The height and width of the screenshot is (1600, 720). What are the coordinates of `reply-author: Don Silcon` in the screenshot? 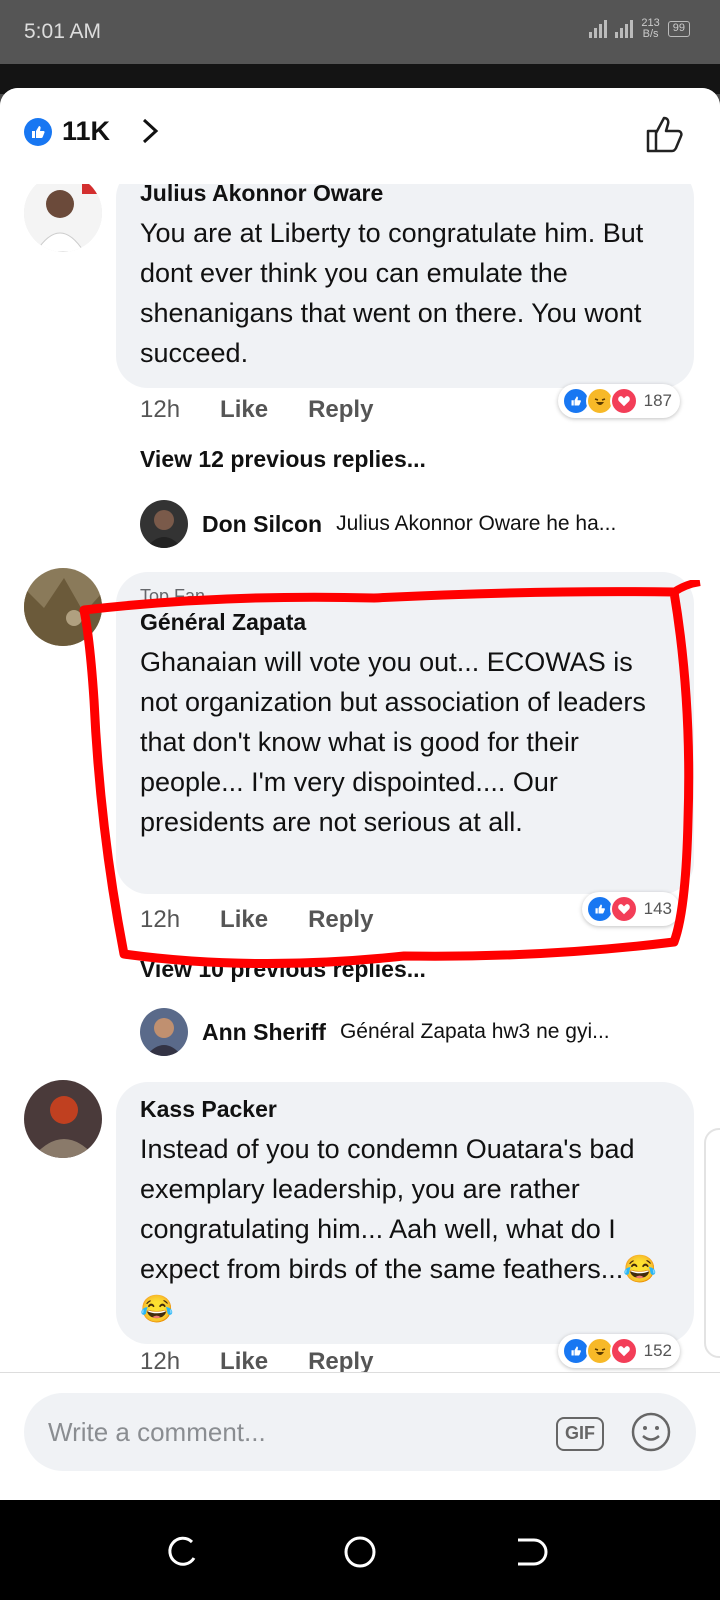 It's located at (262, 523).